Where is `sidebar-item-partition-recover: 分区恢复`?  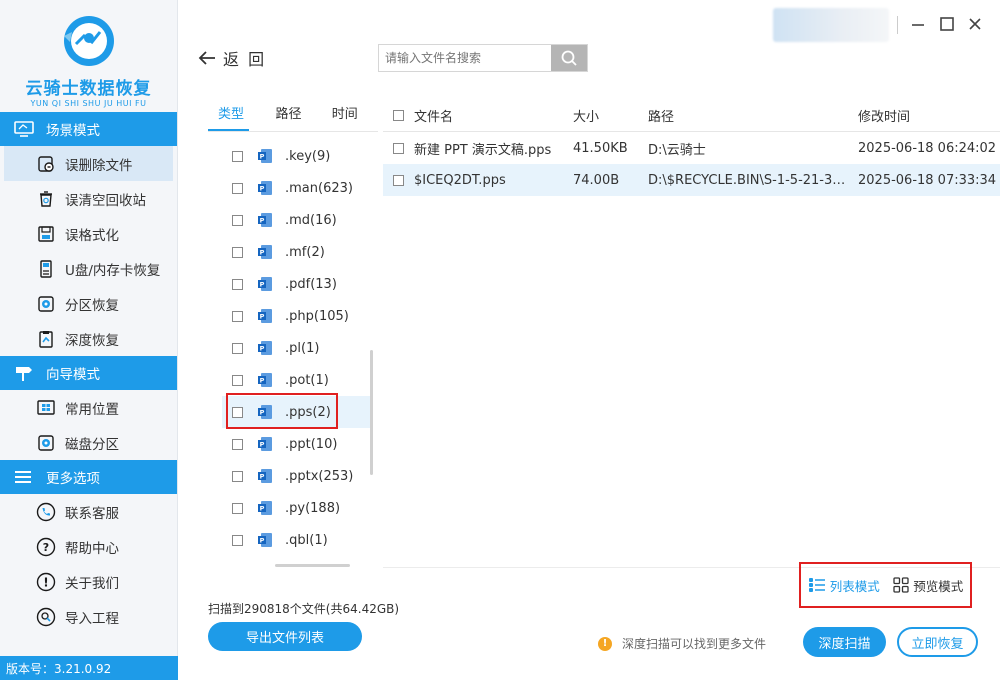 sidebar-item-partition-recover: 分区恢复 is located at coordinates (88, 303).